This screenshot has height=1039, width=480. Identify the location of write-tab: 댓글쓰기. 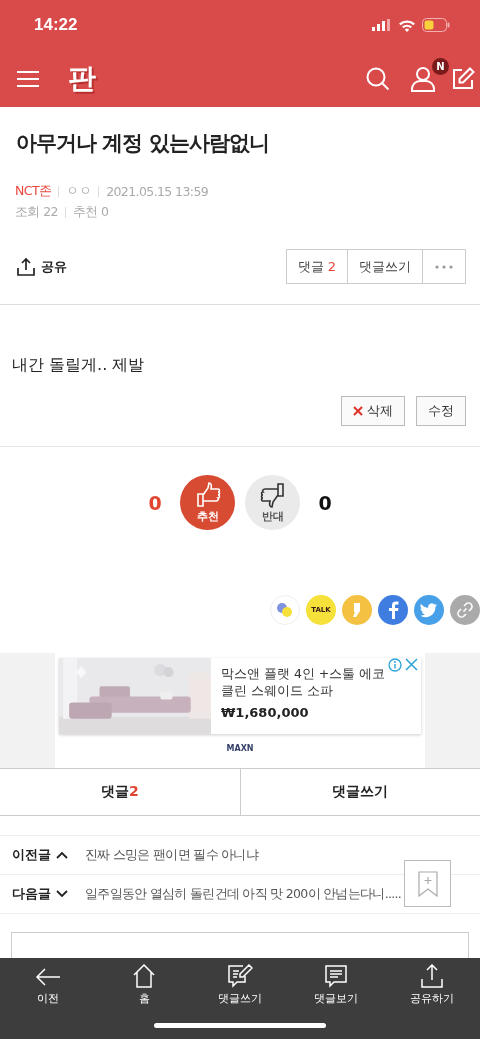
(240, 985).